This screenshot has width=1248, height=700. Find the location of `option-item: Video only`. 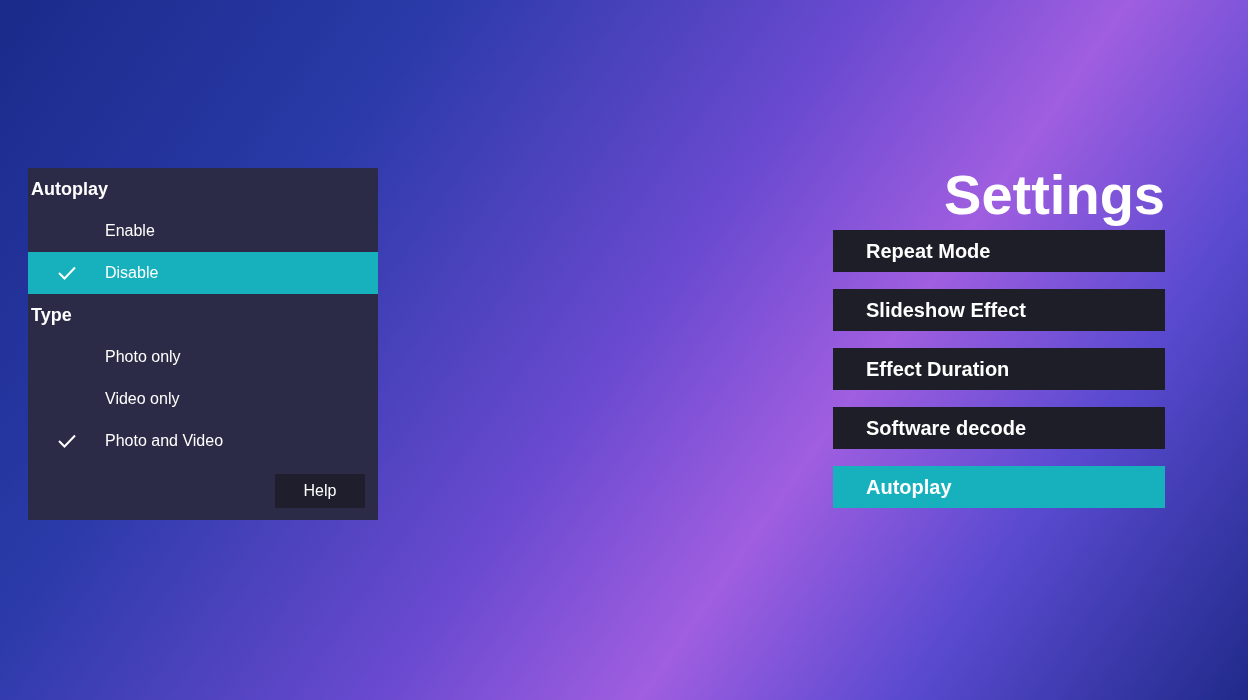

option-item: Video only is located at coordinates (203, 399).